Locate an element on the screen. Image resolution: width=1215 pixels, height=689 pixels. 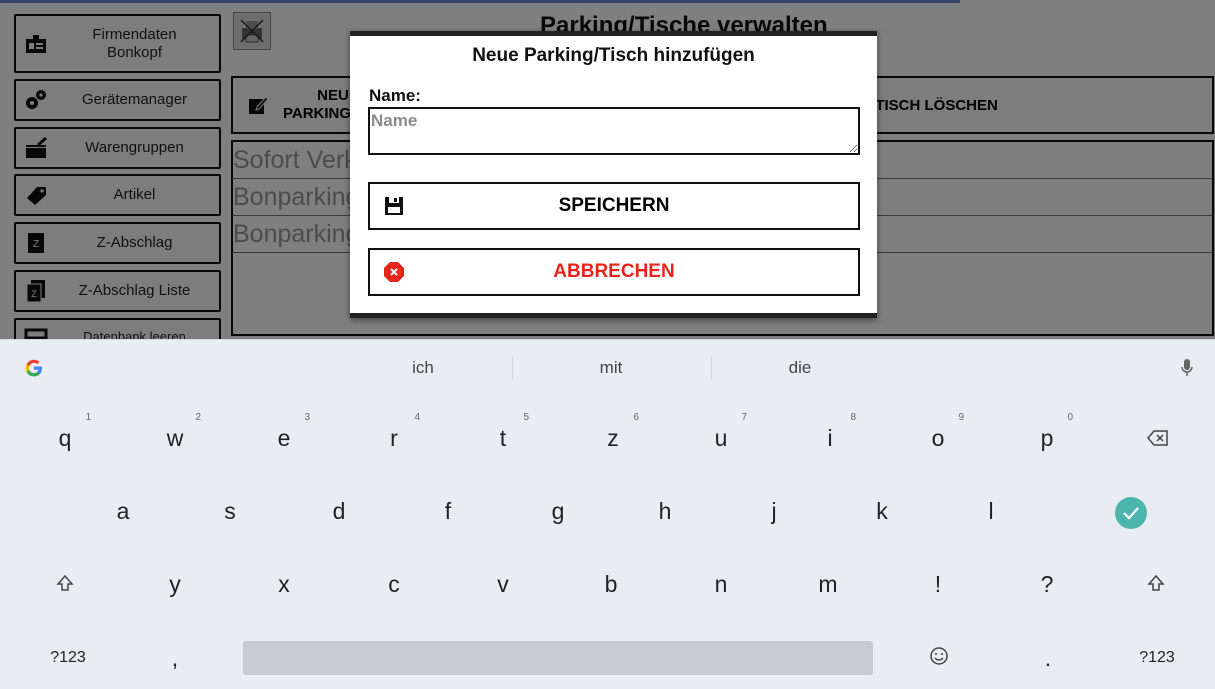
key-z: z6 is located at coordinates (613, 438).